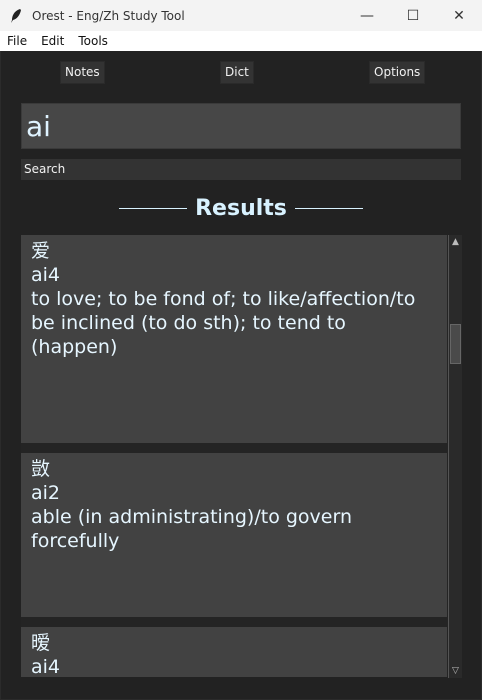 Image resolution: width=482 pixels, height=700 pixels. Describe the element at coordinates (455, 671) in the screenshot. I see `scroll-down-icon: ▽` at that location.